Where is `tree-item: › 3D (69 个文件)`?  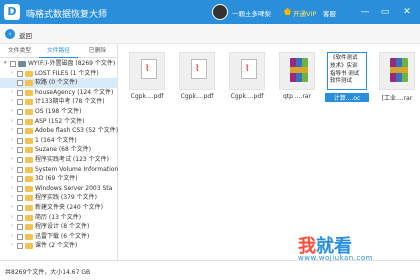 tree-item: › 3D (69 个文件) is located at coordinates (59, 179).